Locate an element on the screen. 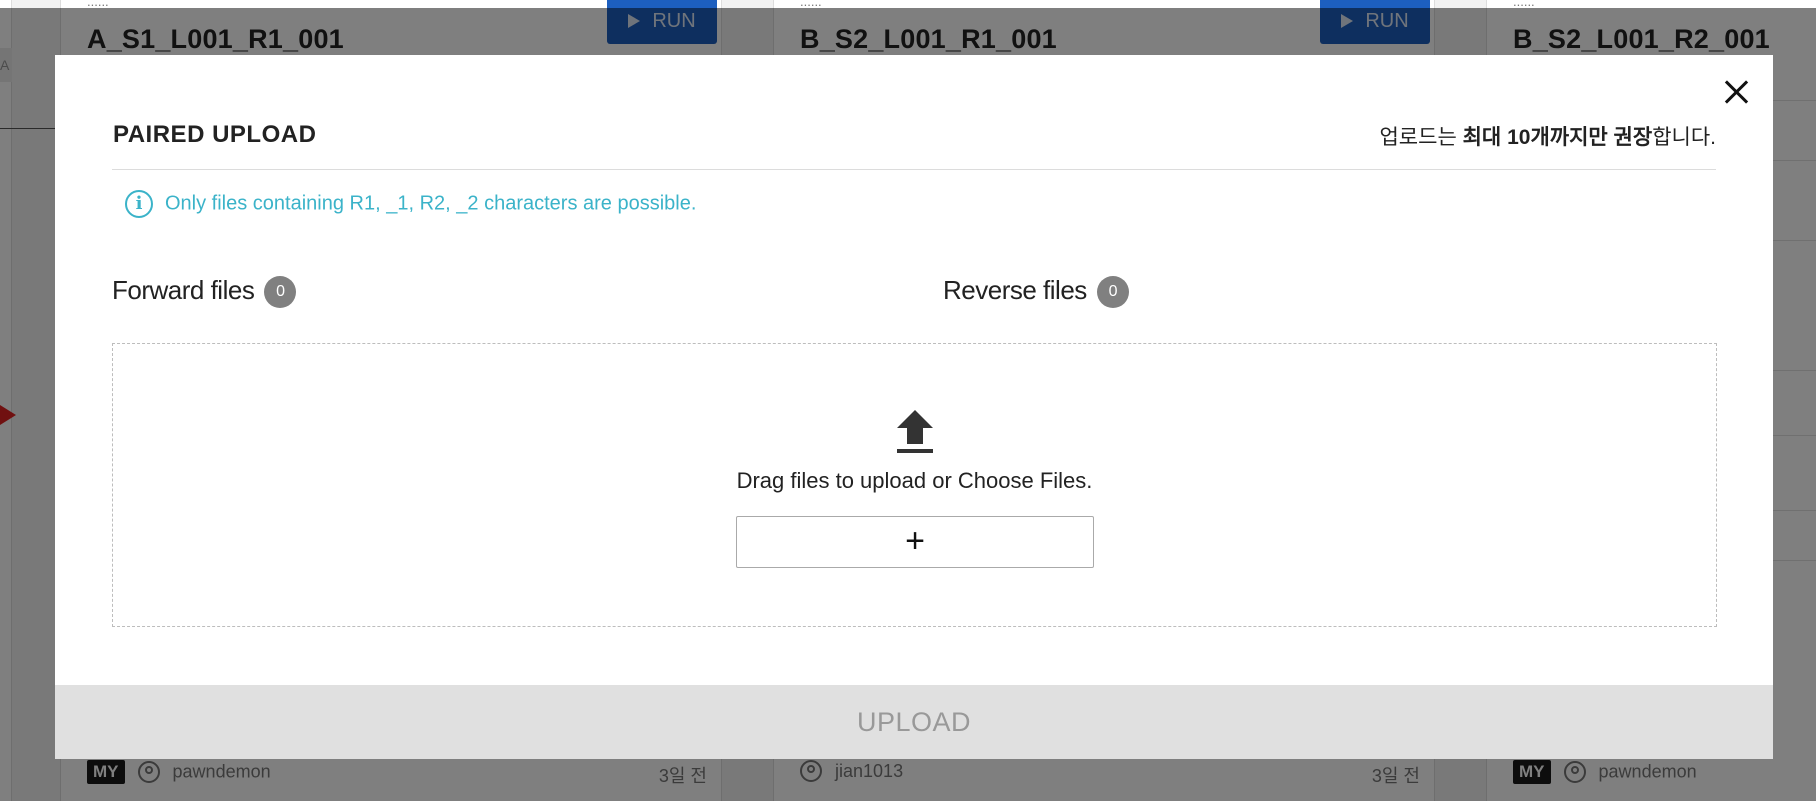  upload-button: UPLOAD is located at coordinates (914, 722).